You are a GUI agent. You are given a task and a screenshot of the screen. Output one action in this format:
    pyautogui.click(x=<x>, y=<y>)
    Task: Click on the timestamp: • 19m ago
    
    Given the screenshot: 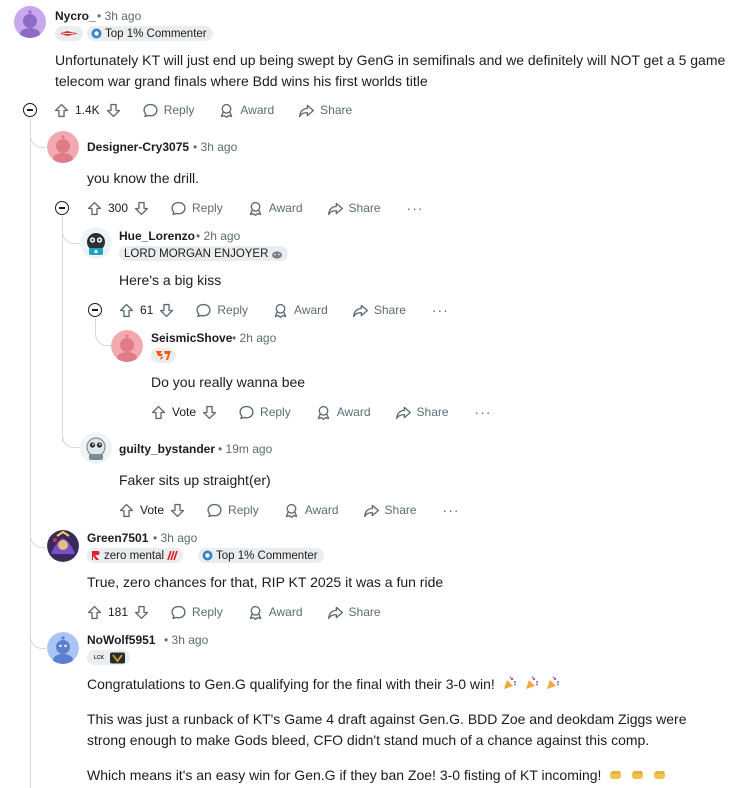 What is the action you would take?
    pyautogui.click(x=245, y=449)
    